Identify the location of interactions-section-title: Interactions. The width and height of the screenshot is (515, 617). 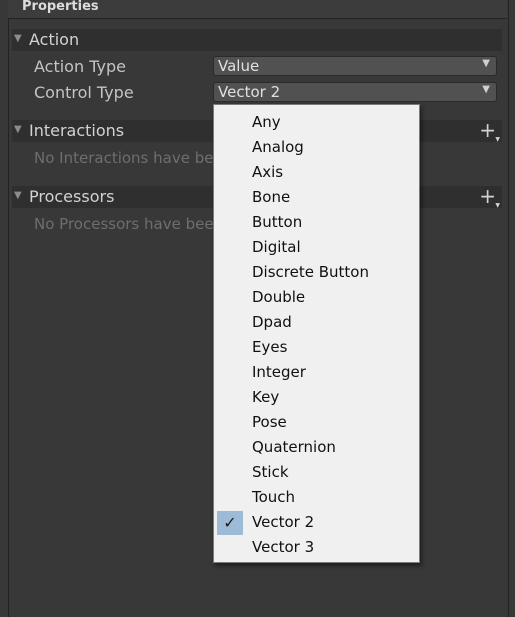
(77, 130).